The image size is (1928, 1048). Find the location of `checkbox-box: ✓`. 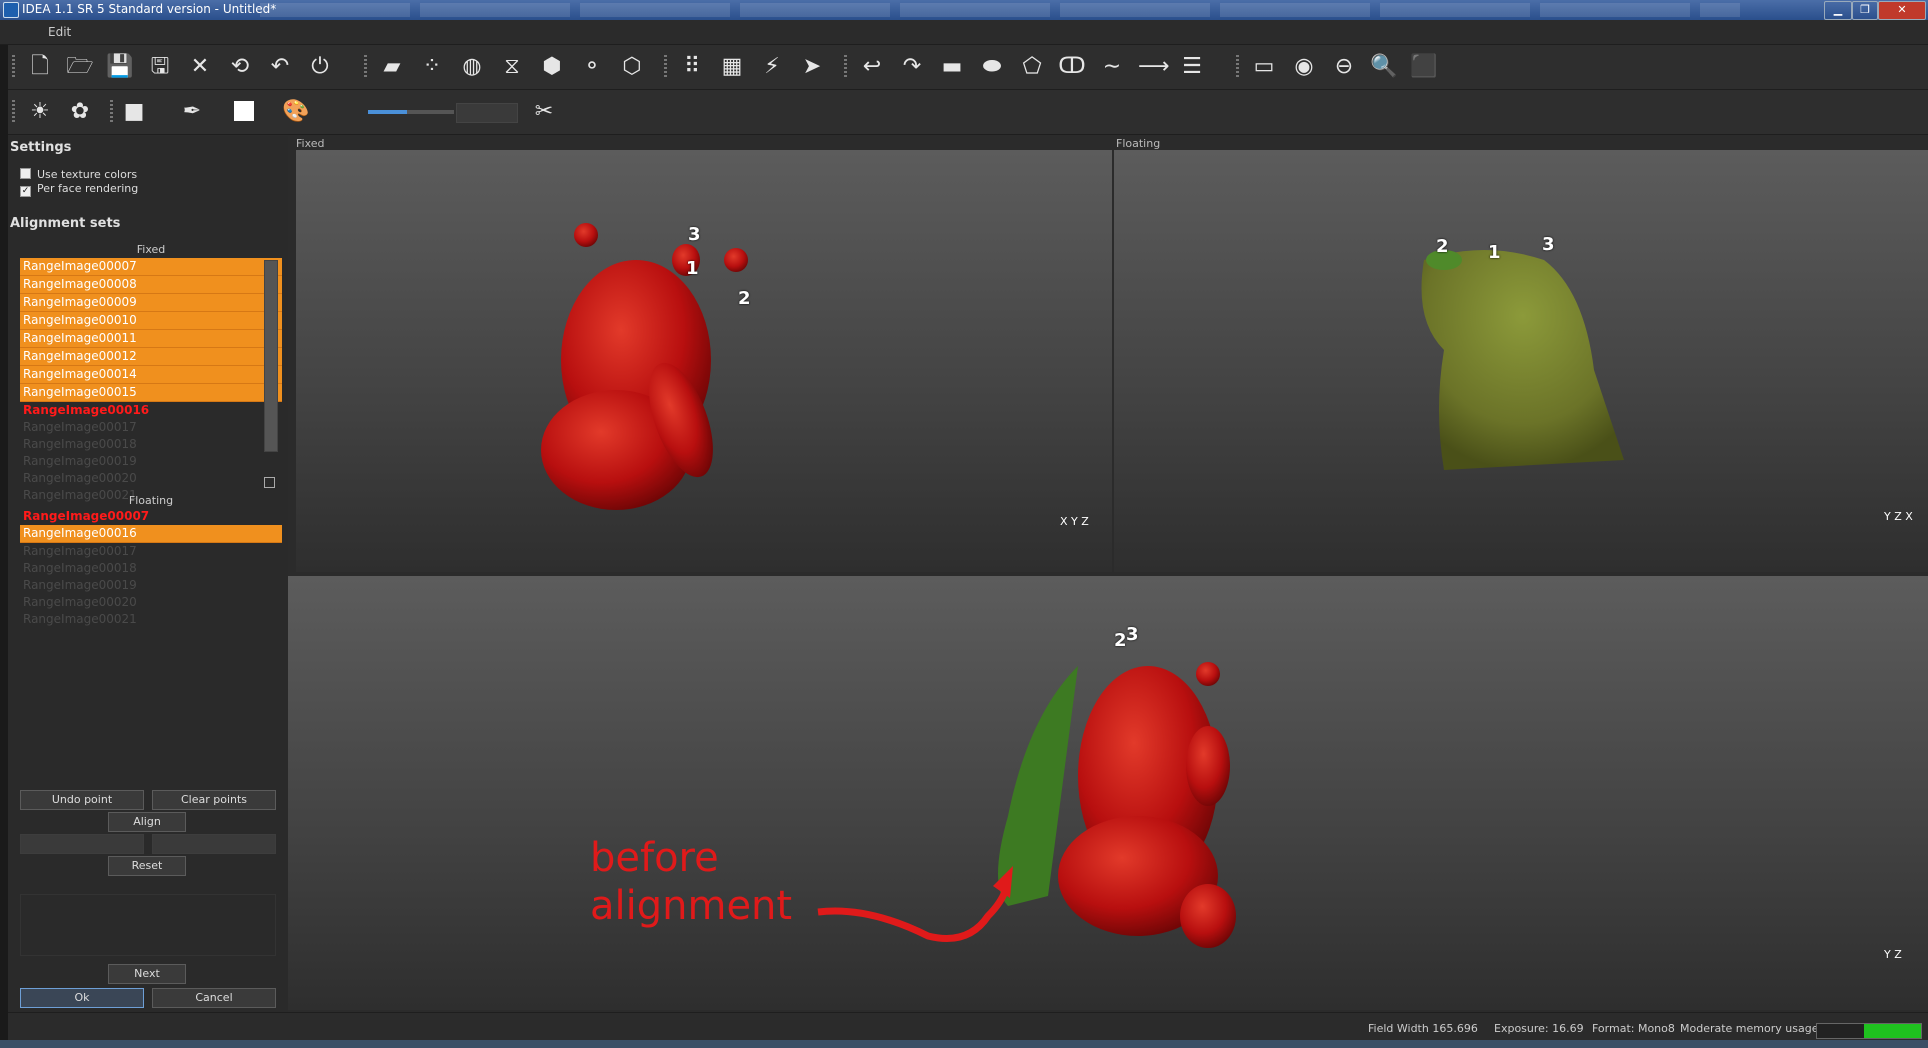

checkbox-box: ✓ is located at coordinates (25, 191).